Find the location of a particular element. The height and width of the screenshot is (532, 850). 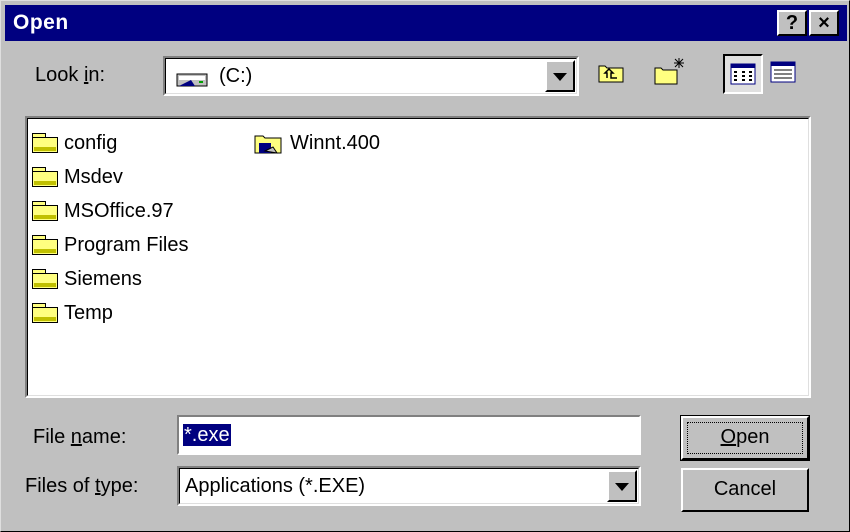

list-item: Winnt.400 is located at coordinates (316, 143).